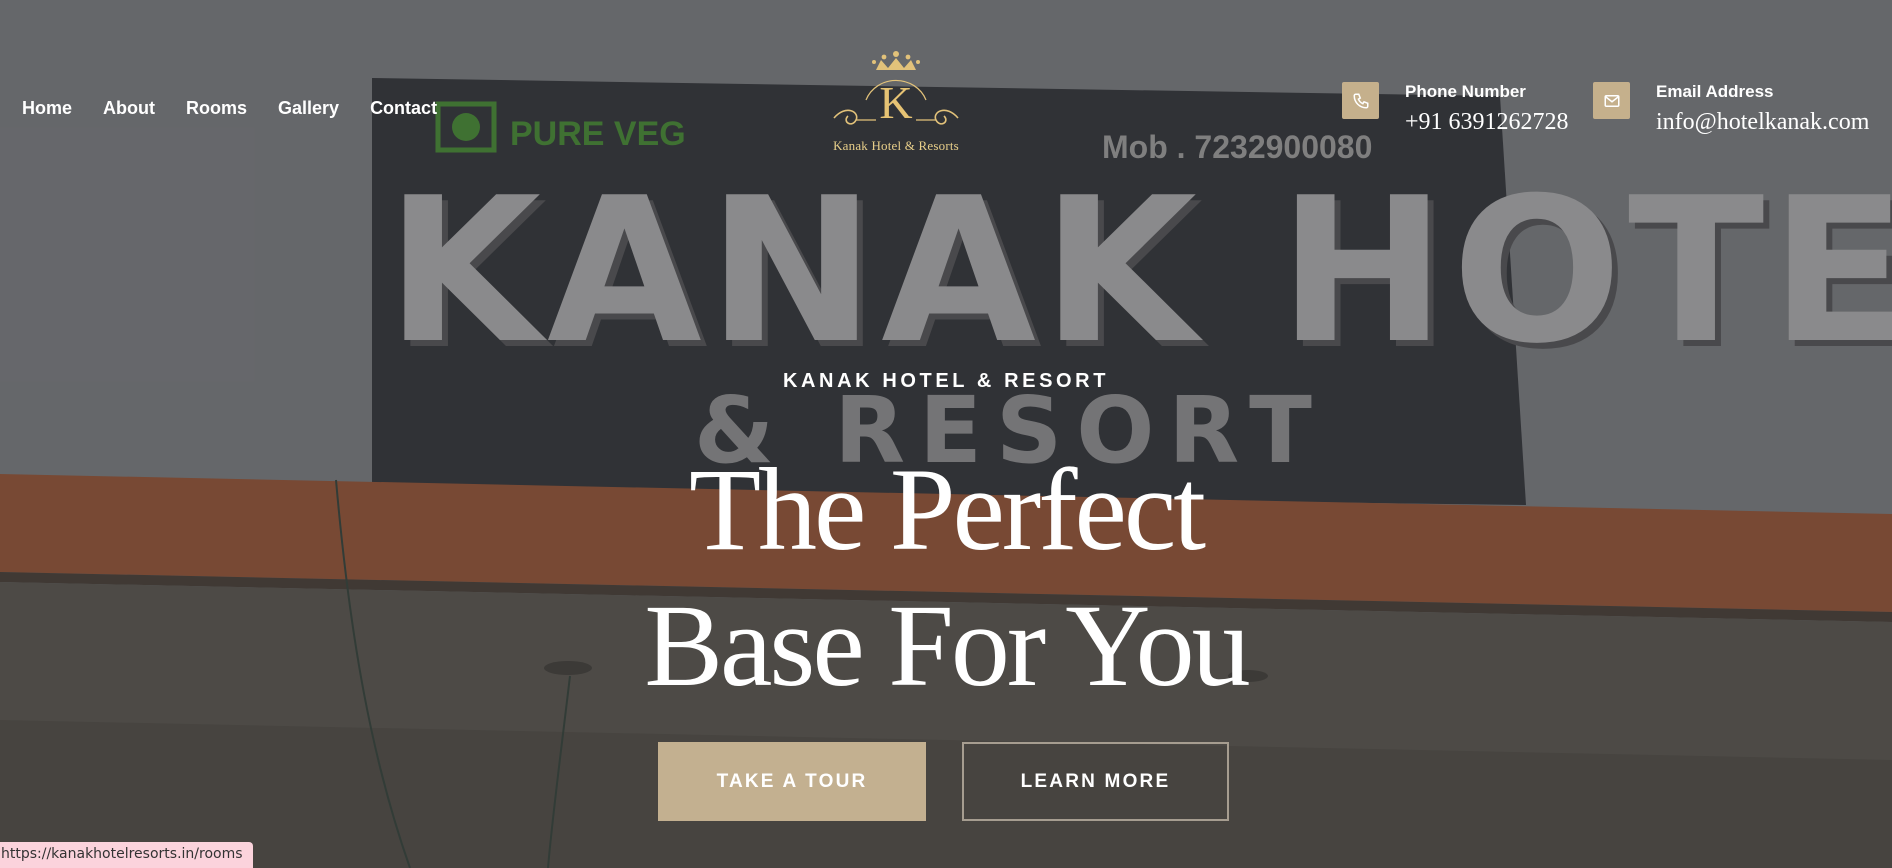 Image resolution: width=1892 pixels, height=868 pixels. I want to click on crown-logo-icon: K, so click(896, 89).